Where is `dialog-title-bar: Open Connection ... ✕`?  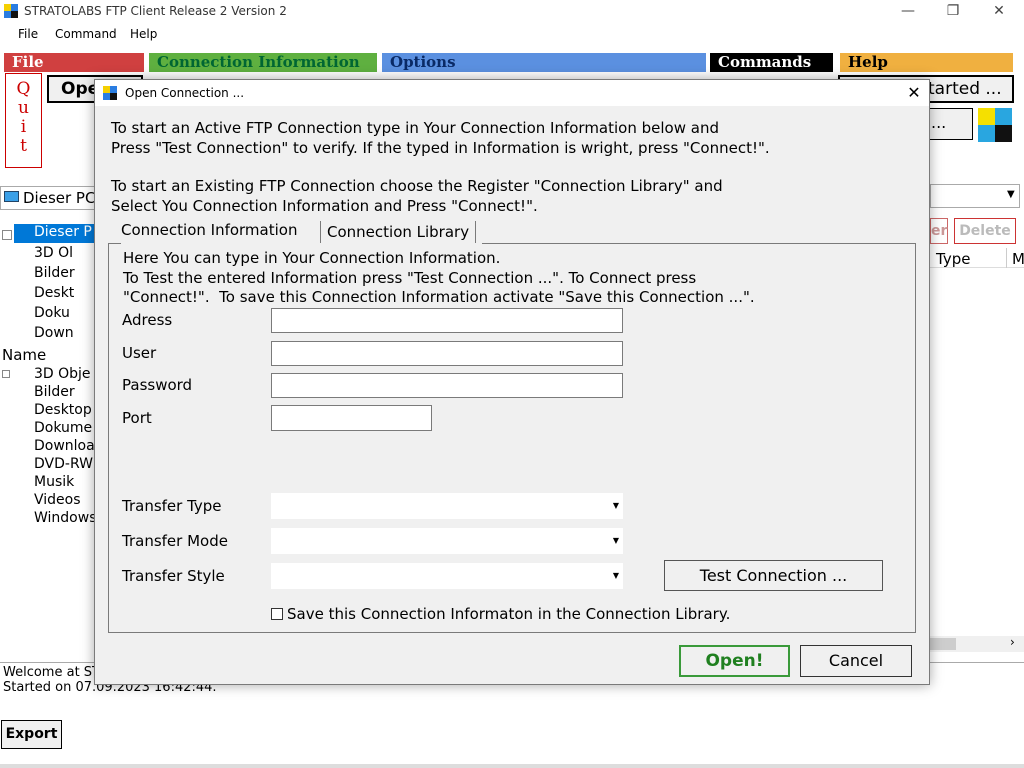 dialog-title-bar: Open Connection ... ✕ is located at coordinates (512, 93).